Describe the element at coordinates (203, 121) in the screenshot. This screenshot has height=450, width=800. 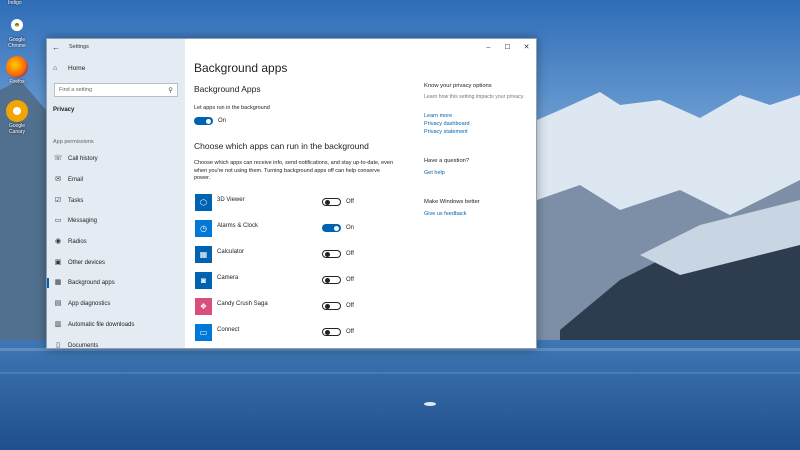
I see `master-toggle` at that location.